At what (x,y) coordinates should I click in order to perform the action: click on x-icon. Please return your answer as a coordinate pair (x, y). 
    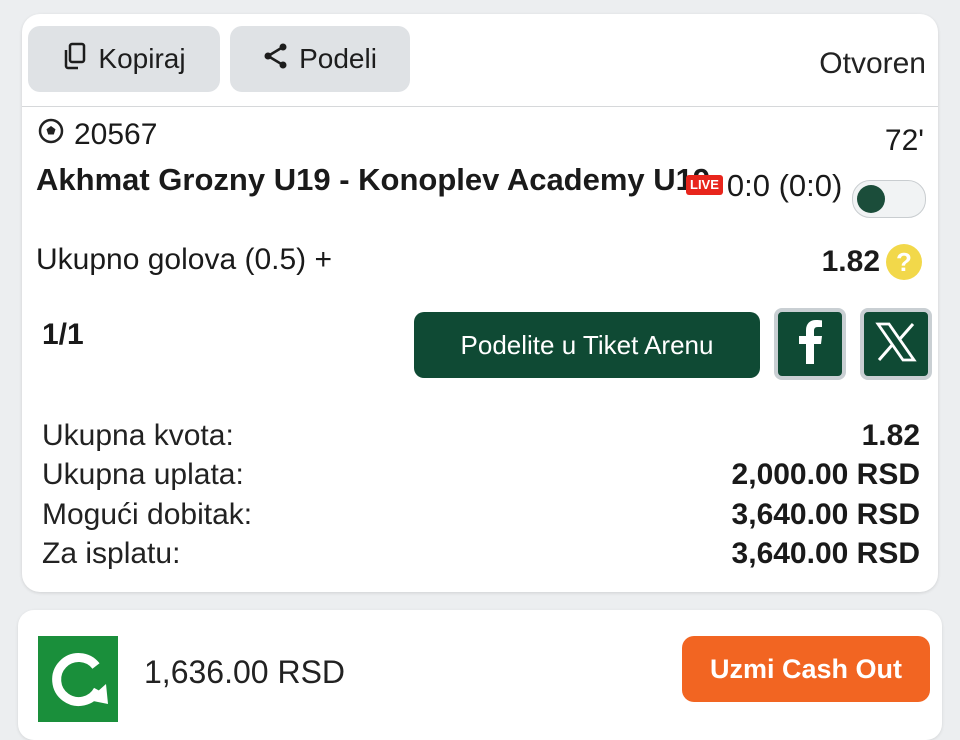
    Looking at the image, I should click on (896, 344).